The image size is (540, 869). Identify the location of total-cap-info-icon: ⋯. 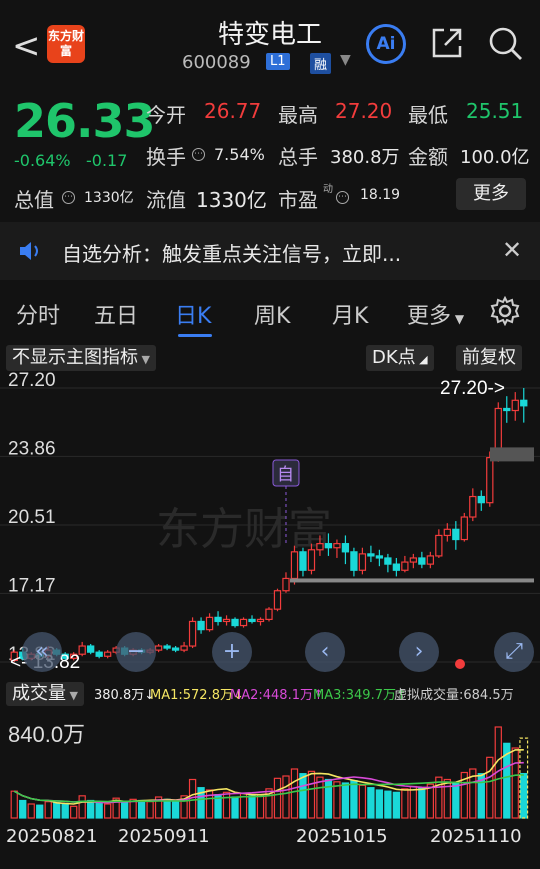
(69, 196).